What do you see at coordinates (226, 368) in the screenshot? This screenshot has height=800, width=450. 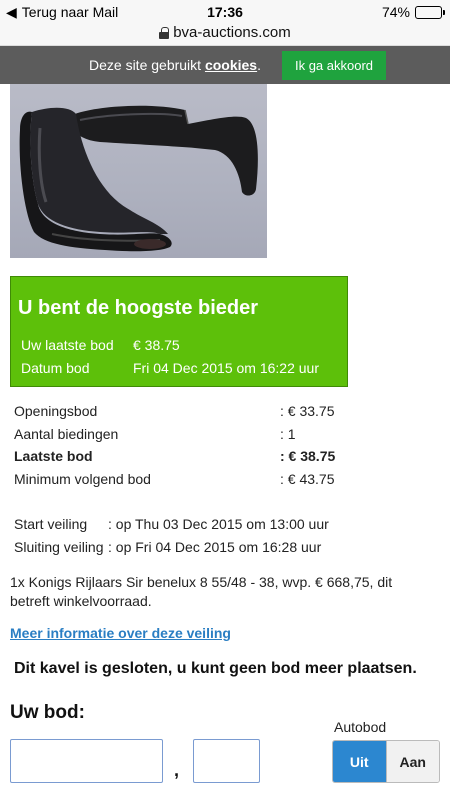 I see `bid-date-value: Fri 04 Dec 2015 om 16:22 uur` at bounding box center [226, 368].